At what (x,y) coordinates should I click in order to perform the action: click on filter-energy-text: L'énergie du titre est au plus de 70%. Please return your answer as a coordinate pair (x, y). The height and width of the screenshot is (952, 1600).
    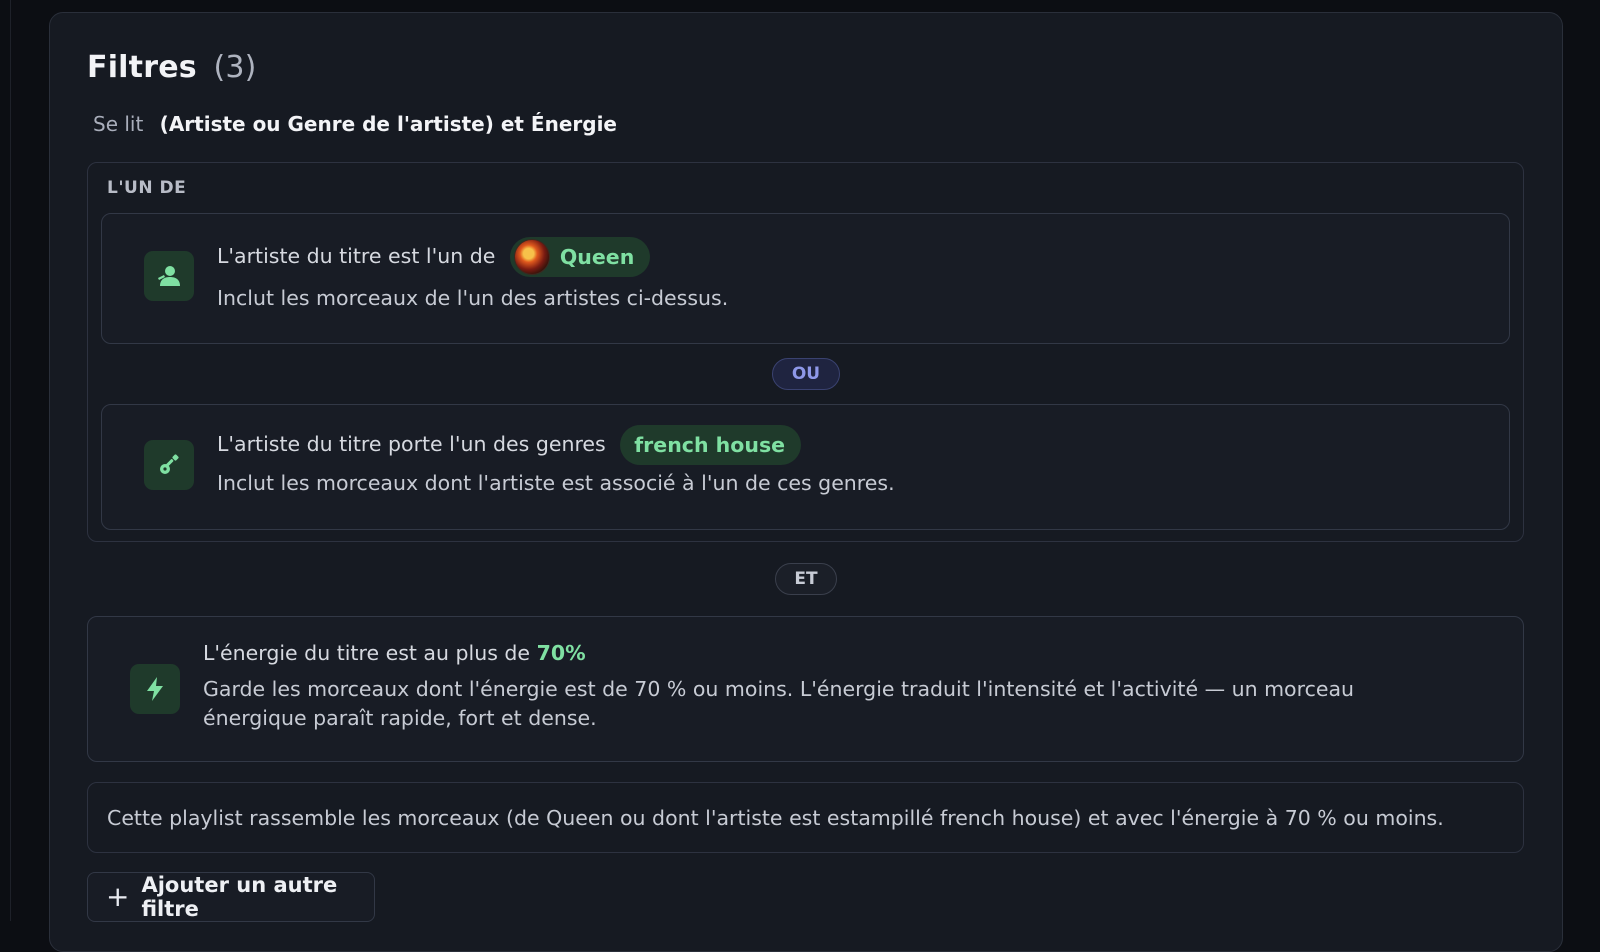
    Looking at the image, I should click on (394, 653).